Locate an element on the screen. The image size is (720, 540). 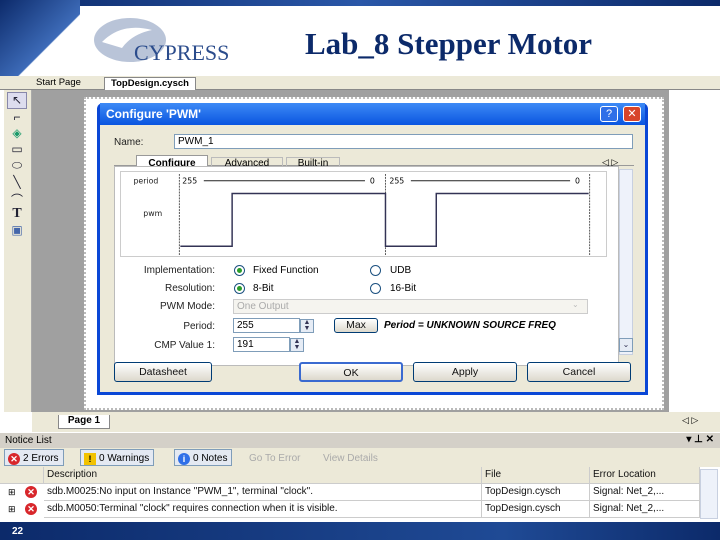
8-bit-radio is located at coordinates (239, 288).